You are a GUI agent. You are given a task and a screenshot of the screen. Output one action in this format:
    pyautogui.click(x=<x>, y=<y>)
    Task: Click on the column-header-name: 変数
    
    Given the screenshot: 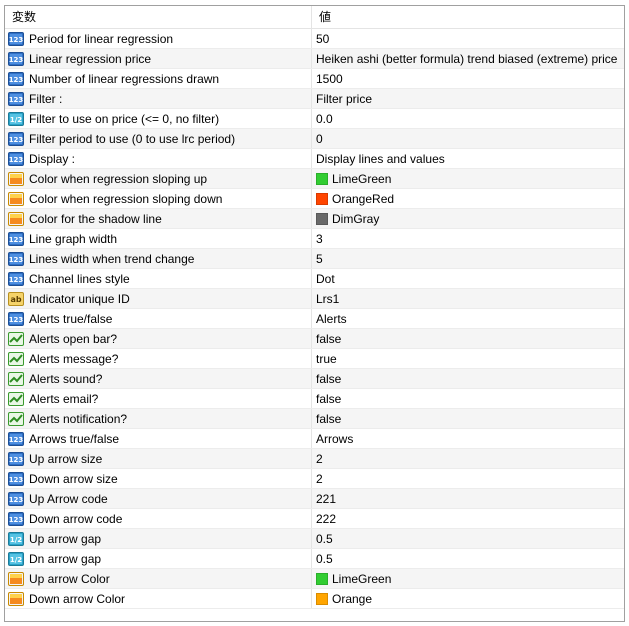 What is the action you would take?
    pyautogui.click(x=158, y=17)
    